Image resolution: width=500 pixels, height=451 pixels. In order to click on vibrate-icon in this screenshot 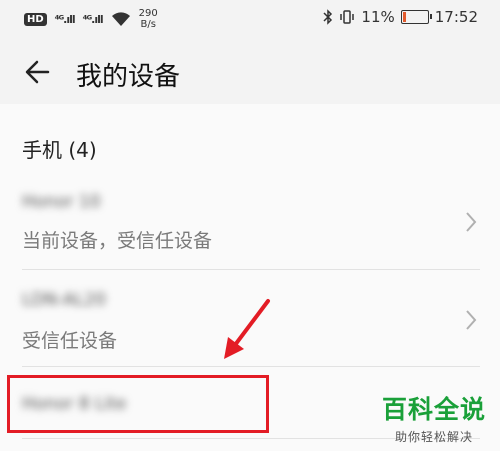, I will do `click(347, 17)`.